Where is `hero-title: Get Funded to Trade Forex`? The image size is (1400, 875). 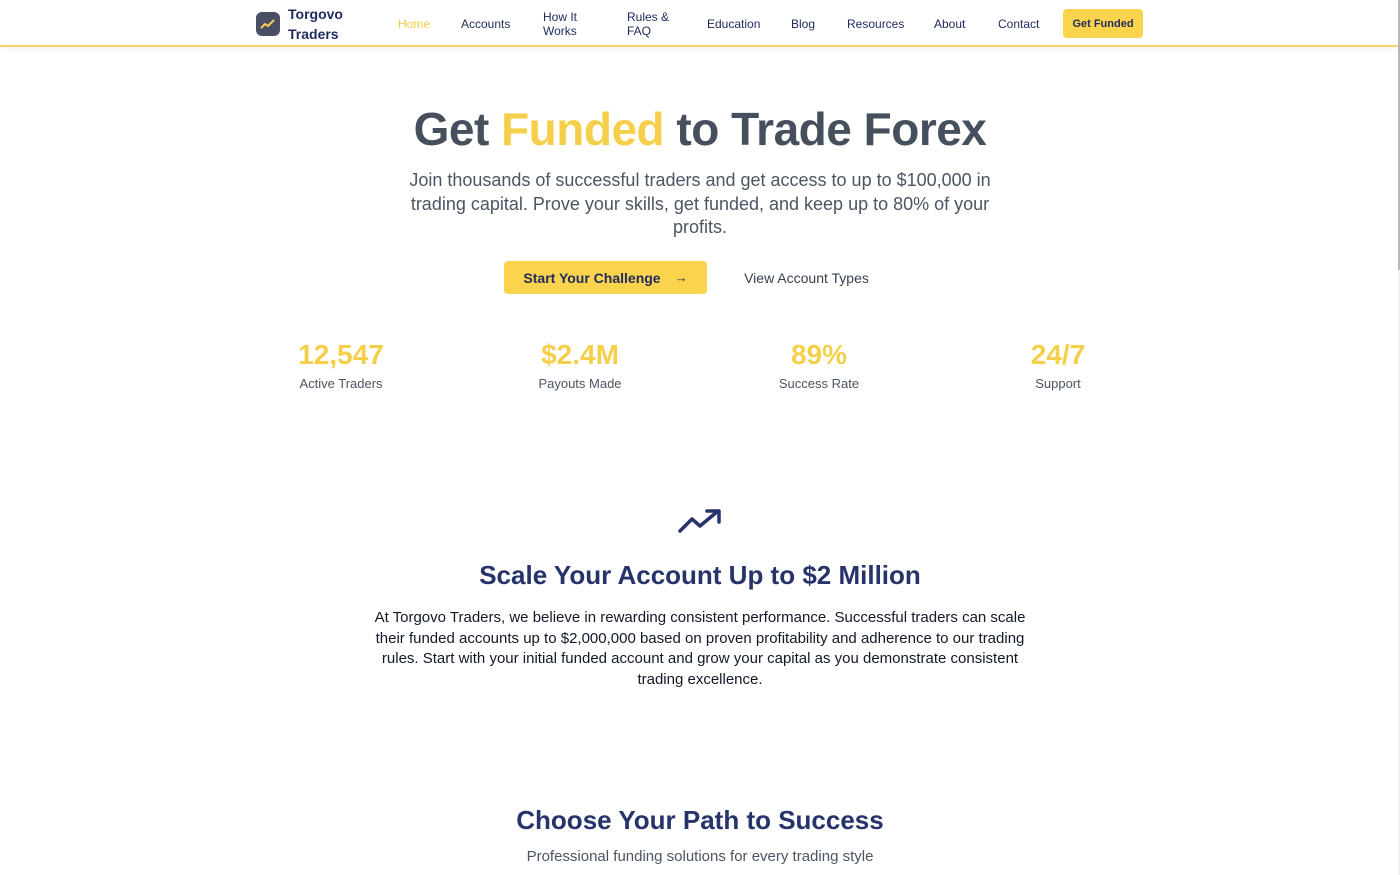
hero-title: Get Funded to Trade Forex is located at coordinates (700, 129).